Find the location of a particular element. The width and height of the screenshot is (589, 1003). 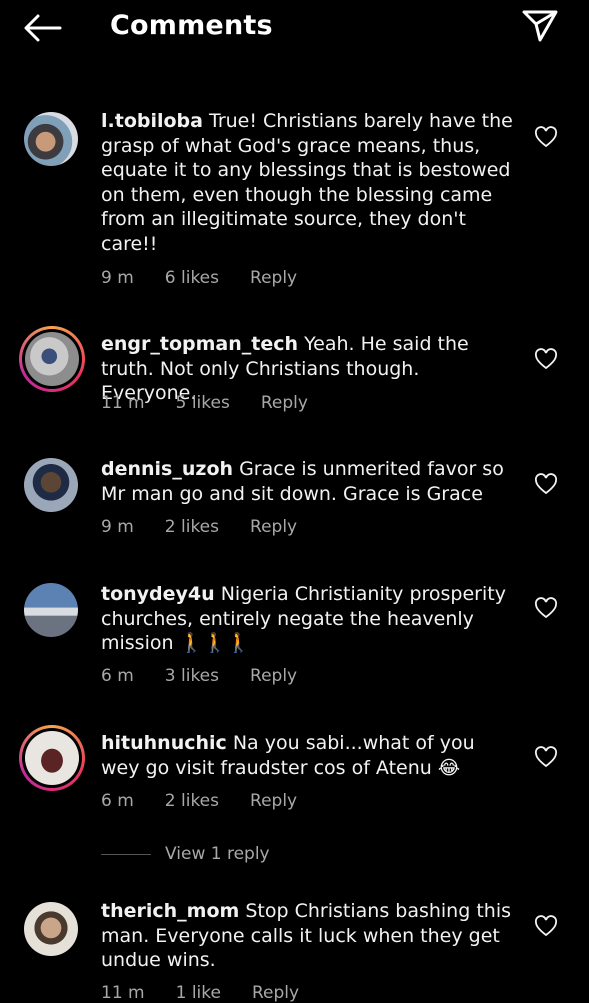

comment-meta: 6 m 2 likes Reply is located at coordinates (214, 801).